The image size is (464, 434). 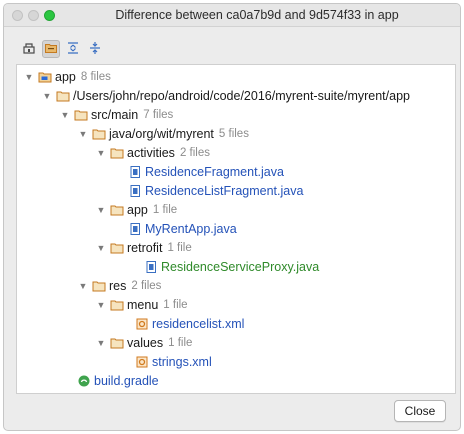 What do you see at coordinates (198, 323) in the screenshot?
I see `tree-node-label: residencelist.xml` at bounding box center [198, 323].